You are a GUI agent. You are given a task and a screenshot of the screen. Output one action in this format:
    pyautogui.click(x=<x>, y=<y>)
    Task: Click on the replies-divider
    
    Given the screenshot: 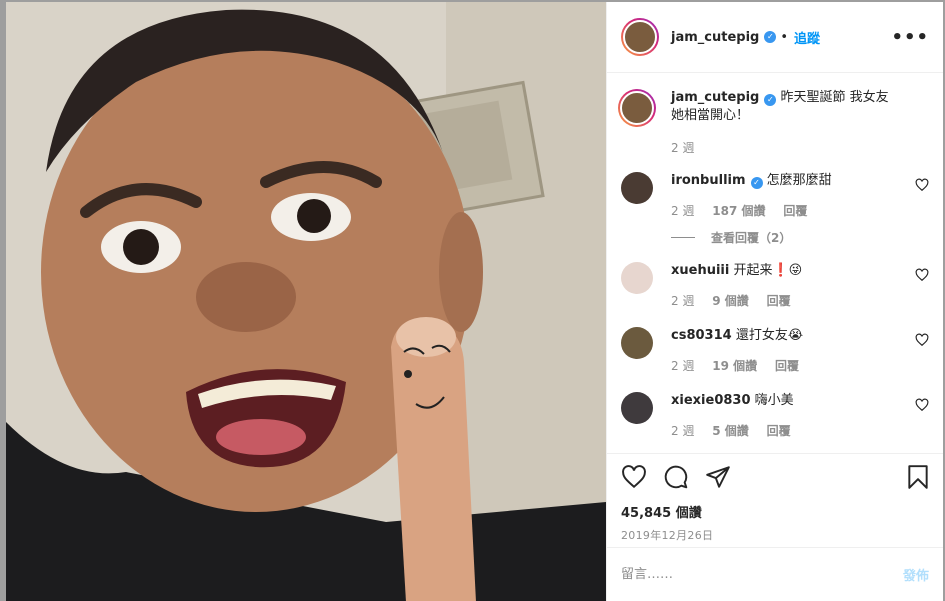 What is the action you would take?
    pyautogui.click(x=683, y=237)
    